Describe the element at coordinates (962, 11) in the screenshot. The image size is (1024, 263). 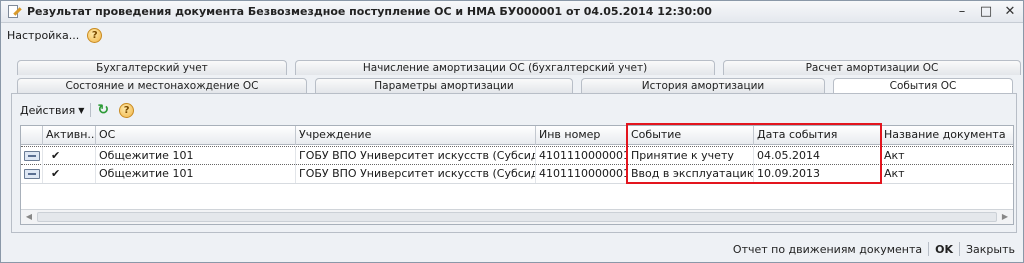
I see `minimize-button: –` at that location.